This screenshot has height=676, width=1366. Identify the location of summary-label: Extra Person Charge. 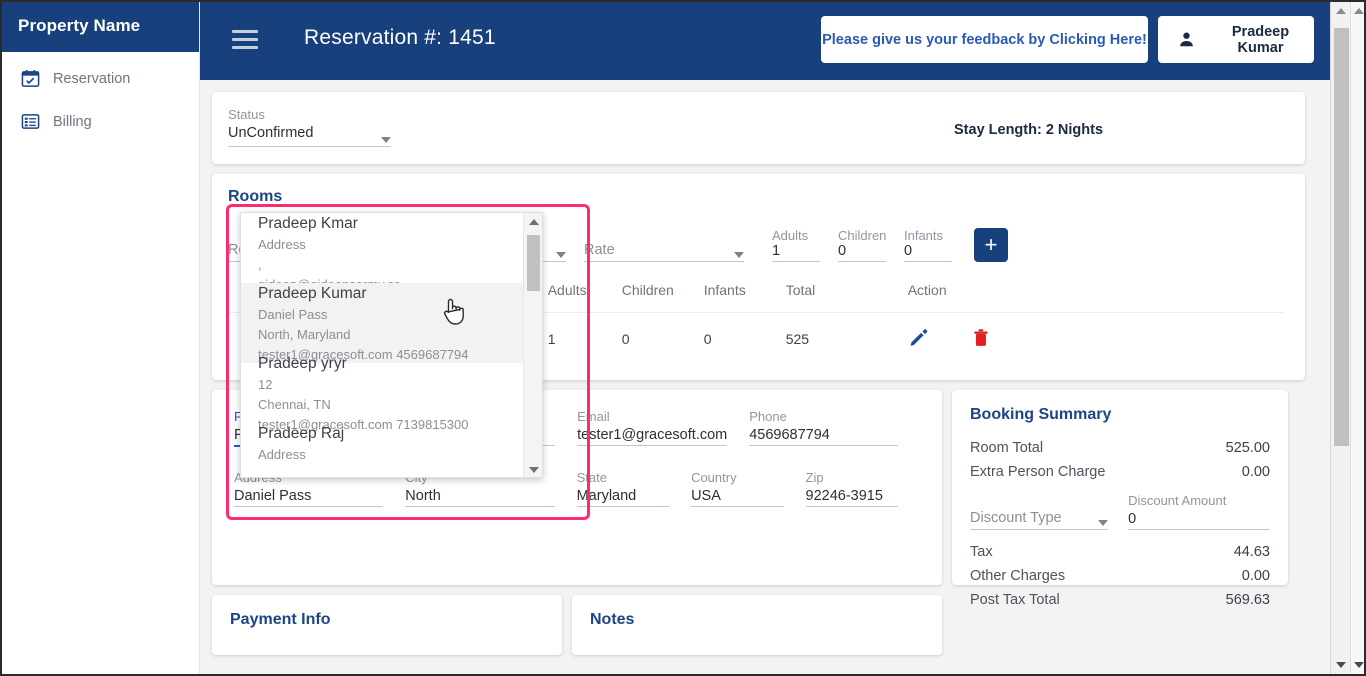
(1038, 472).